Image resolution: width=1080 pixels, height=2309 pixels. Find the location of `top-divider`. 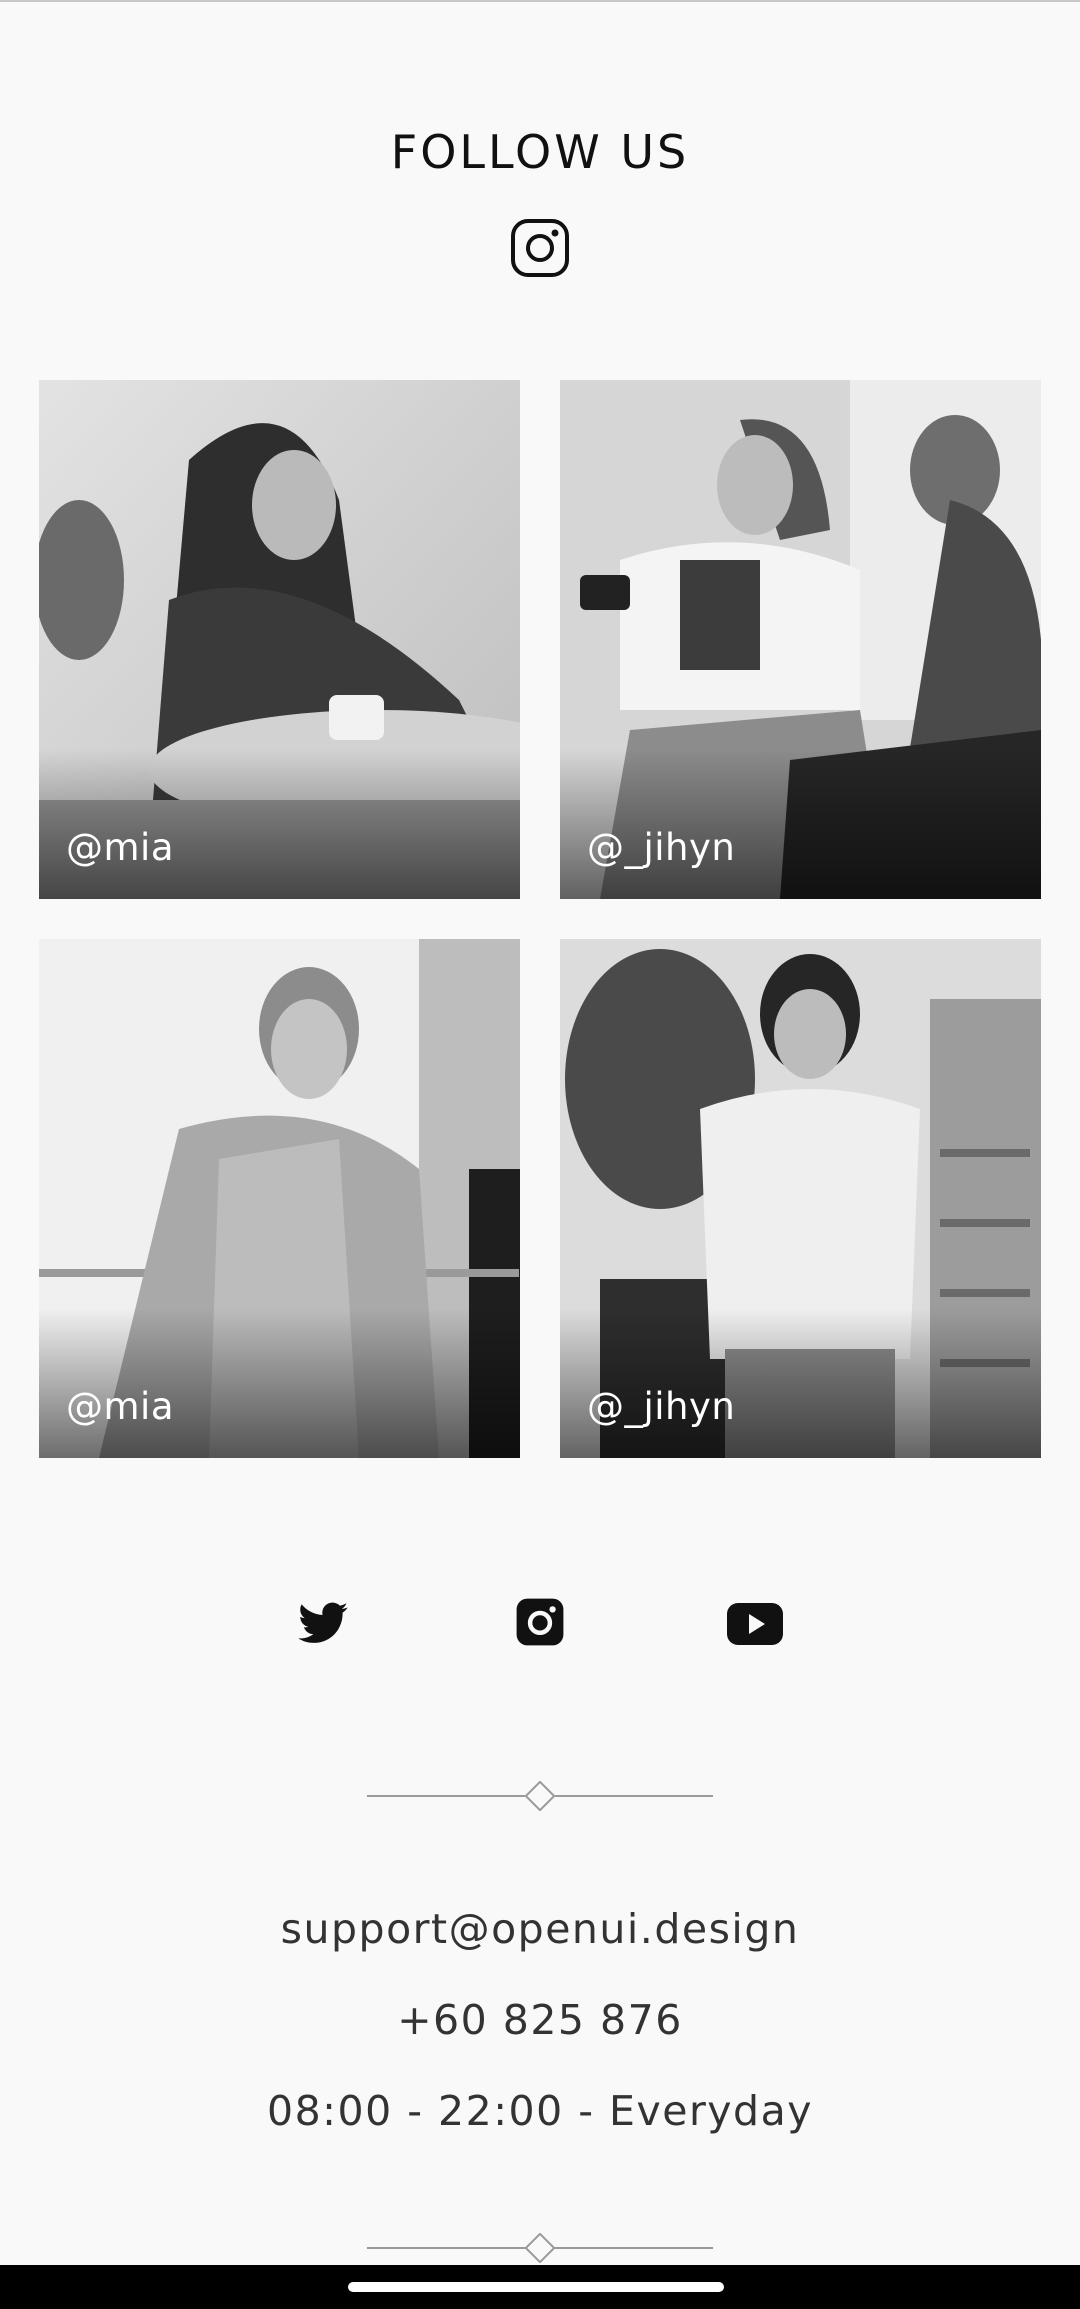

top-divider is located at coordinates (540, 1).